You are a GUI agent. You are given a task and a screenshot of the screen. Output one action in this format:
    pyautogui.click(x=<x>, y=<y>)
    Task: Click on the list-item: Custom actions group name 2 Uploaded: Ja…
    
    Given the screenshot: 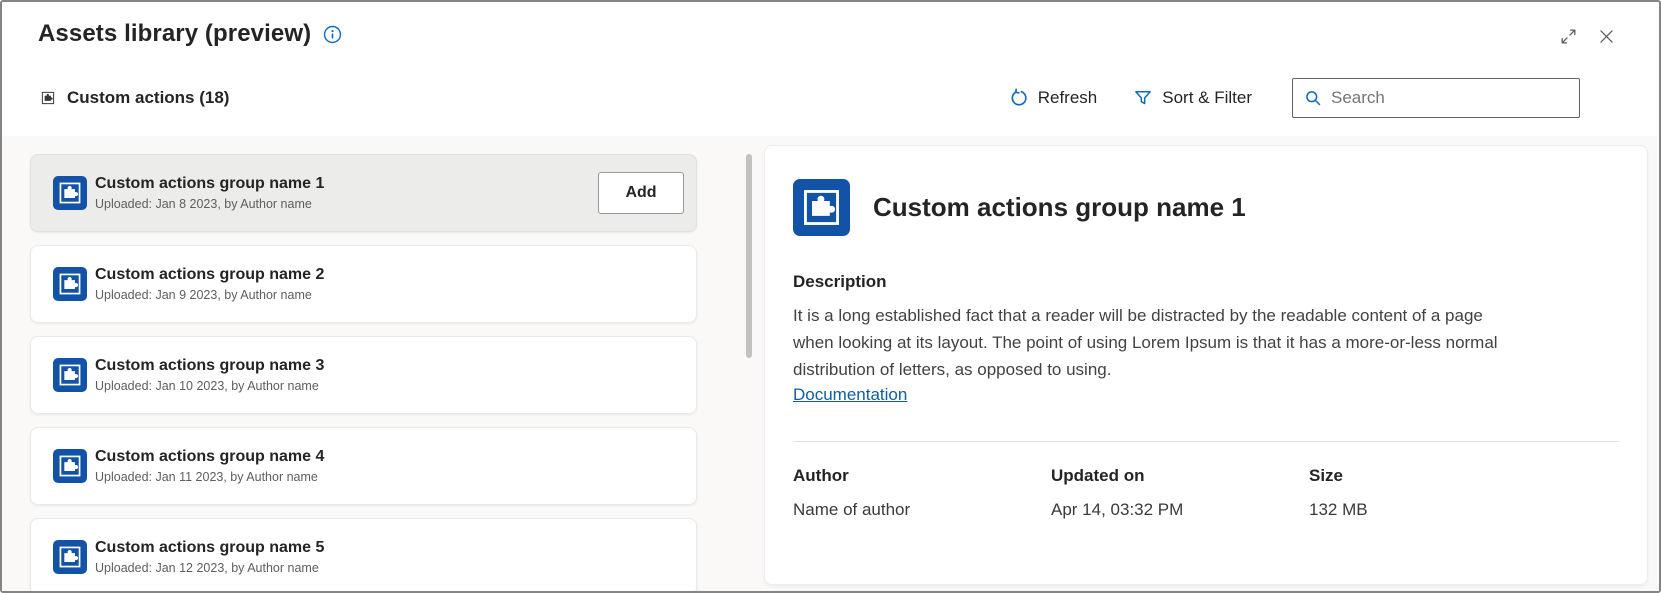 What is the action you would take?
    pyautogui.click(x=363, y=284)
    